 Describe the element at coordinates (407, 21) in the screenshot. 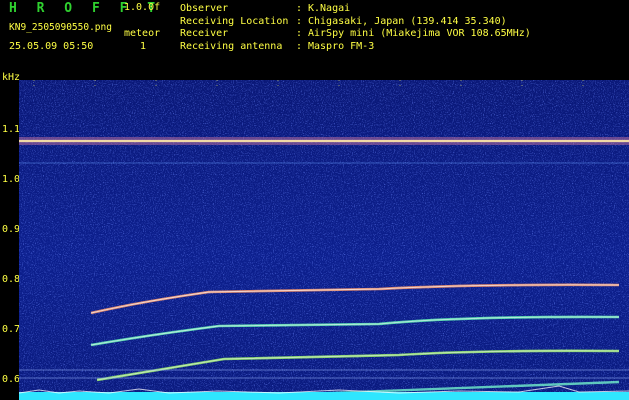

I see `info-value: Chigasaki, Japan (139.414 35.340)` at that location.